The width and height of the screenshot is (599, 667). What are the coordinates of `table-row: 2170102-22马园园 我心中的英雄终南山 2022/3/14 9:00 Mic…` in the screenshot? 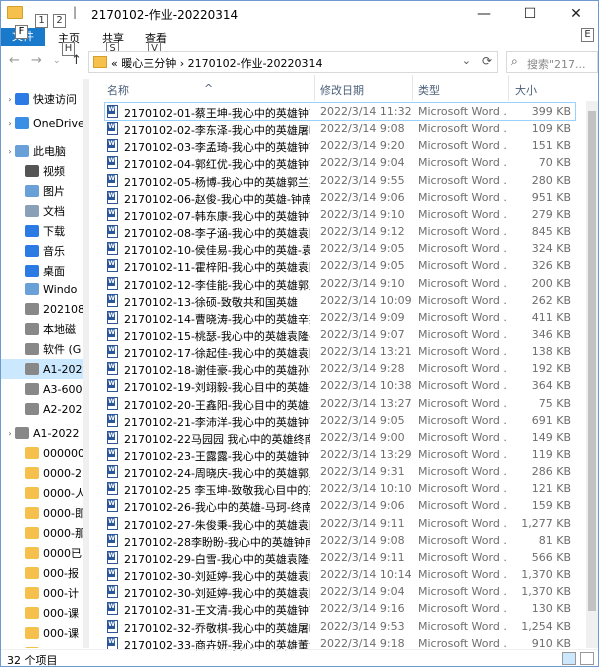 It's located at (340, 437).